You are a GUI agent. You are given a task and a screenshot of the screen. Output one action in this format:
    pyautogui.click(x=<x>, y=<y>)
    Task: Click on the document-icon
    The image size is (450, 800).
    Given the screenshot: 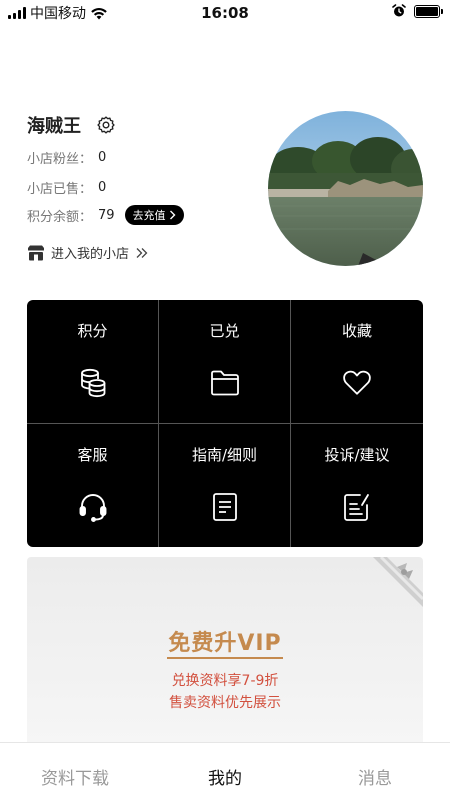 What is the action you would take?
    pyautogui.click(x=225, y=507)
    